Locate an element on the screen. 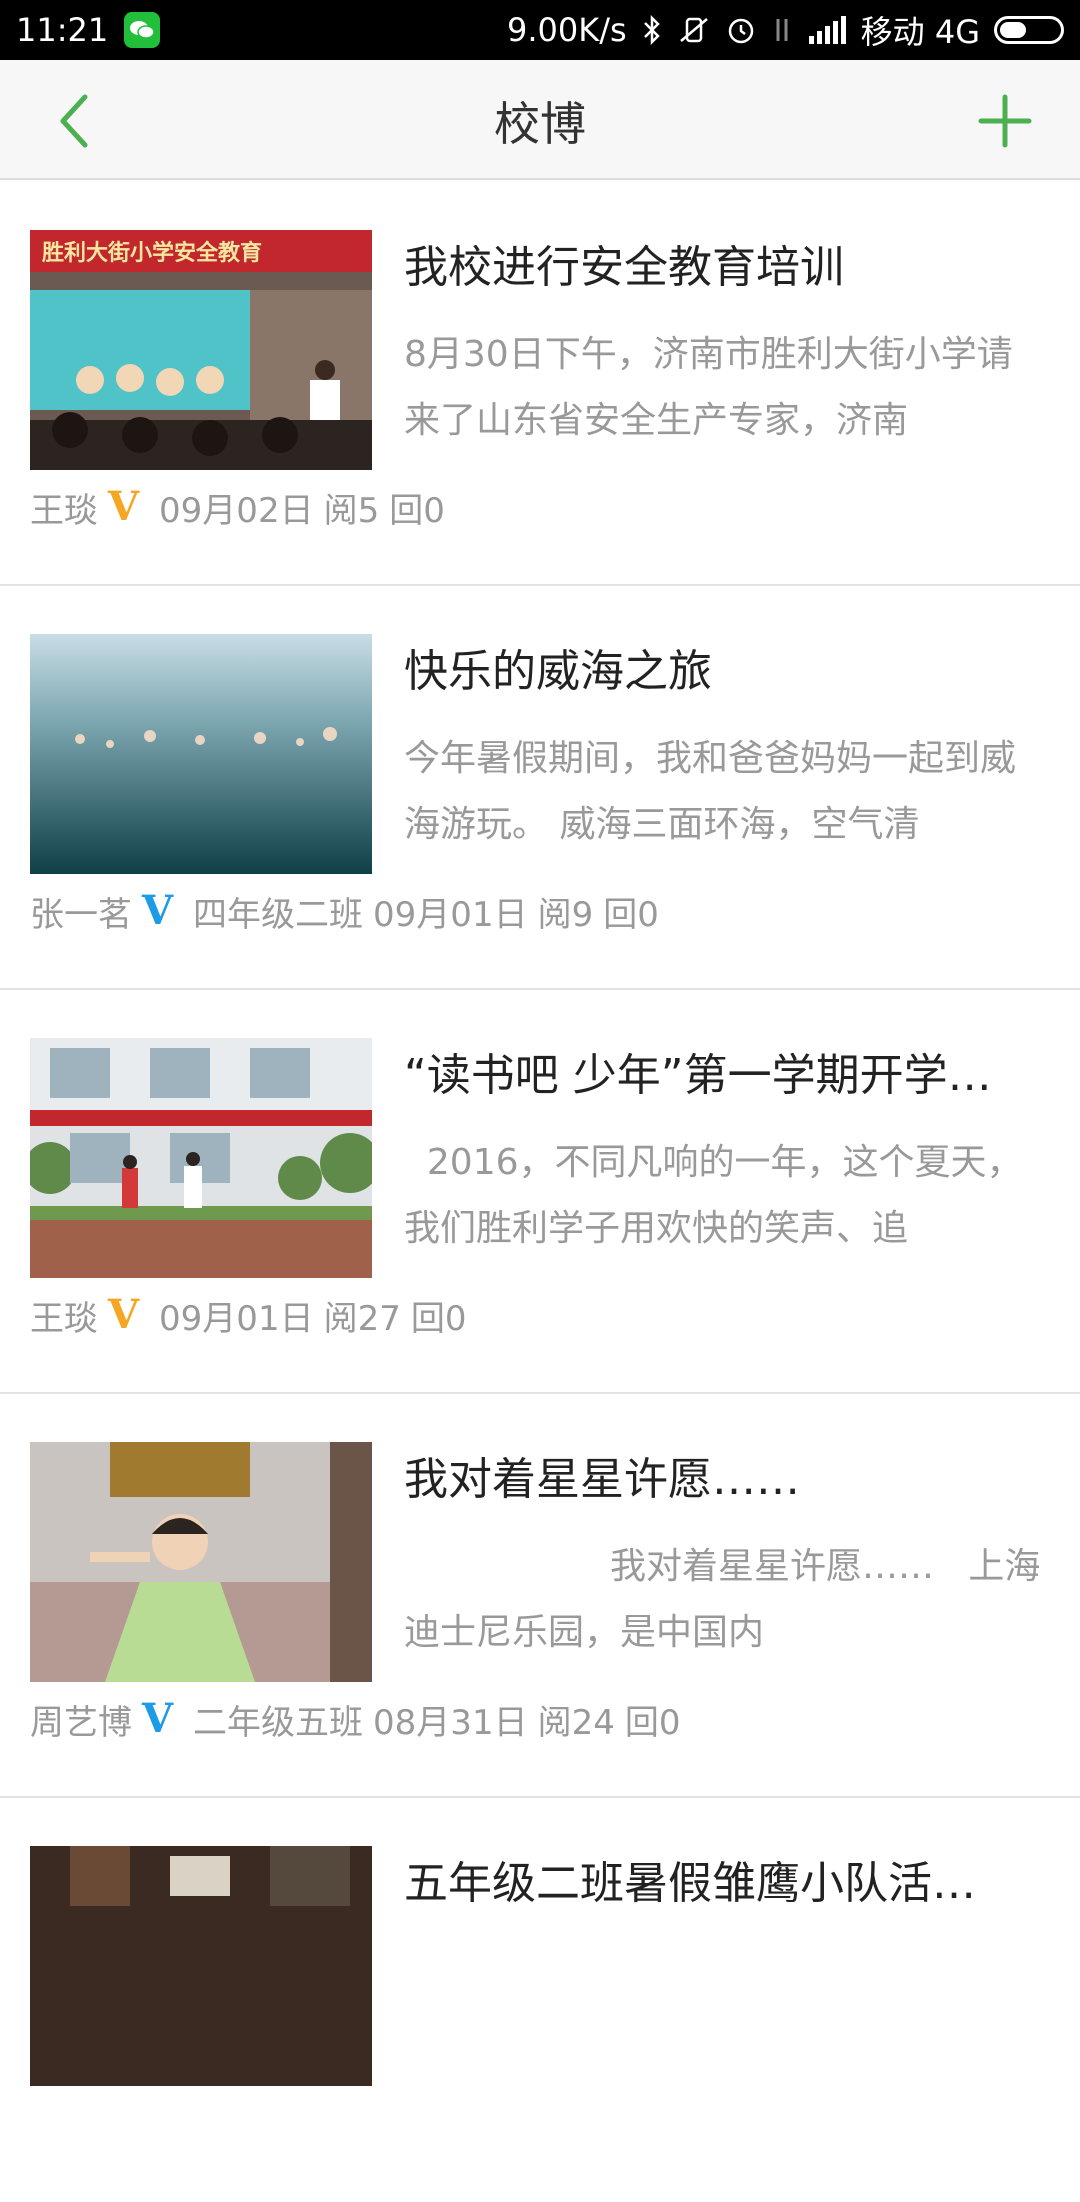 The width and height of the screenshot is (1080, 2202). post-author: 周艺博 is located at coordinates (81, 1722).